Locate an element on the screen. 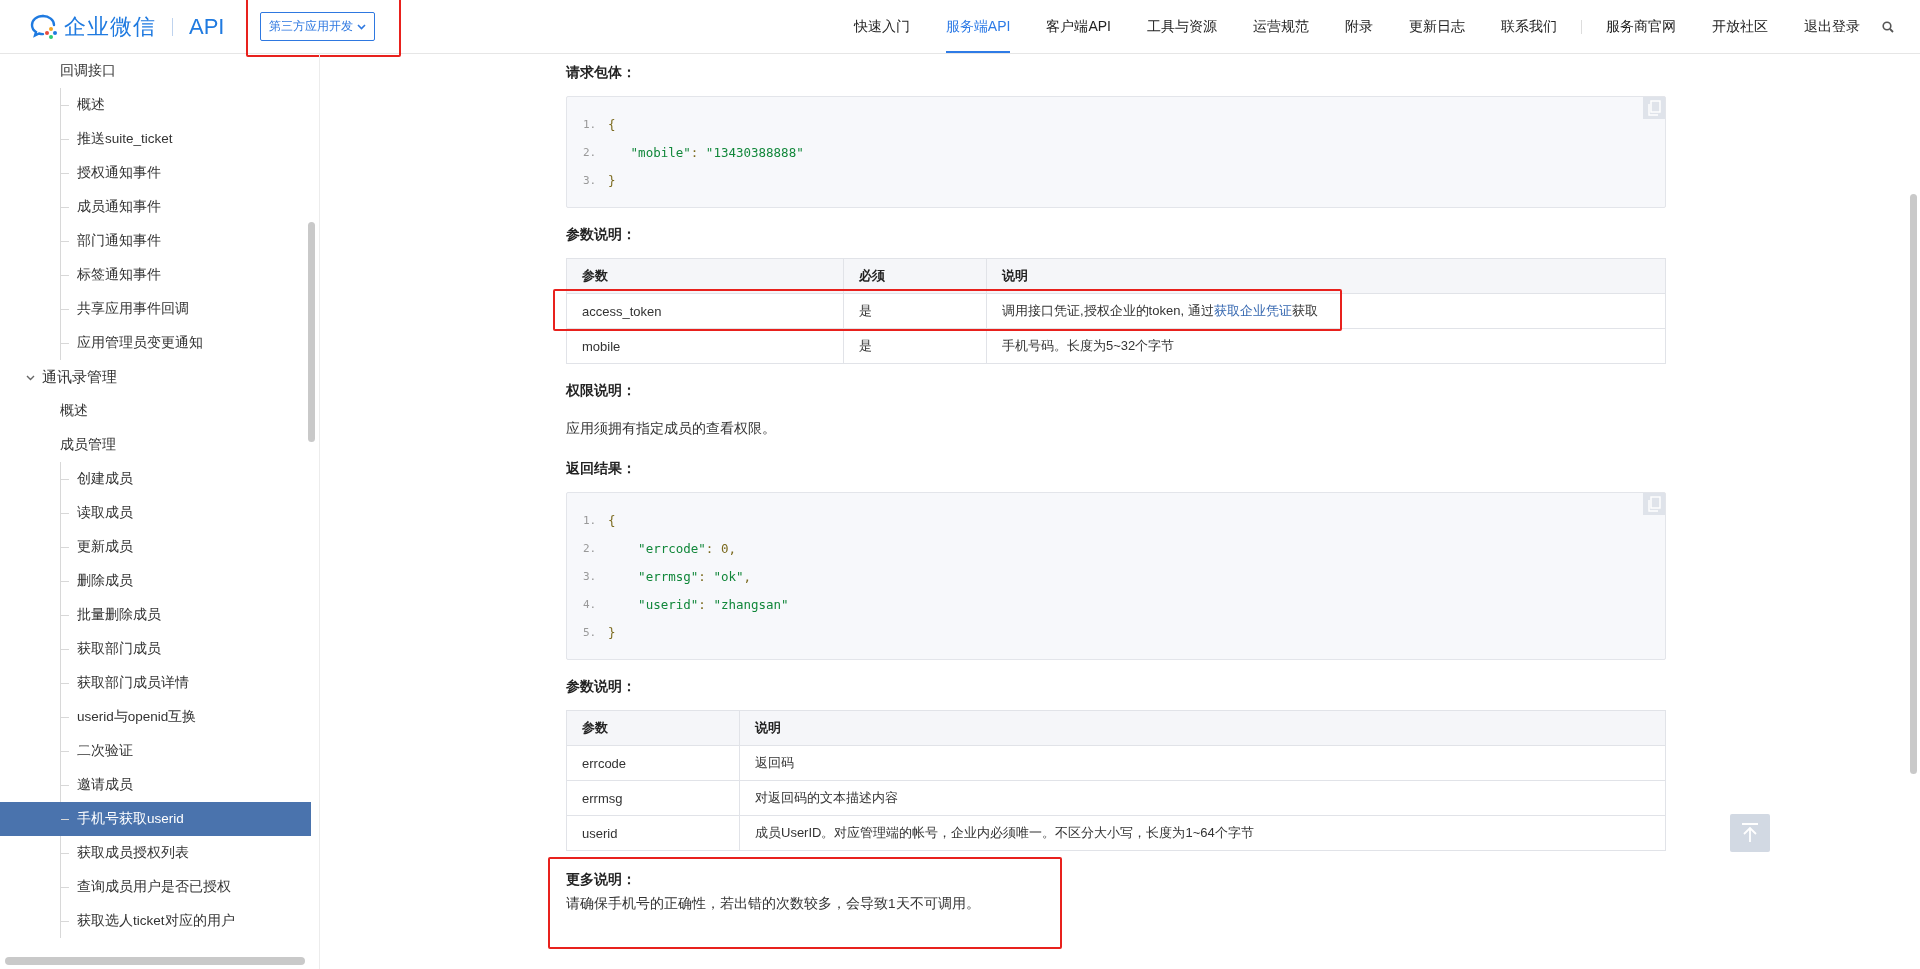 The width and height of the screenshot is (1920, 969). nav-link: 客户端API is located at coordinates (1078, 26).